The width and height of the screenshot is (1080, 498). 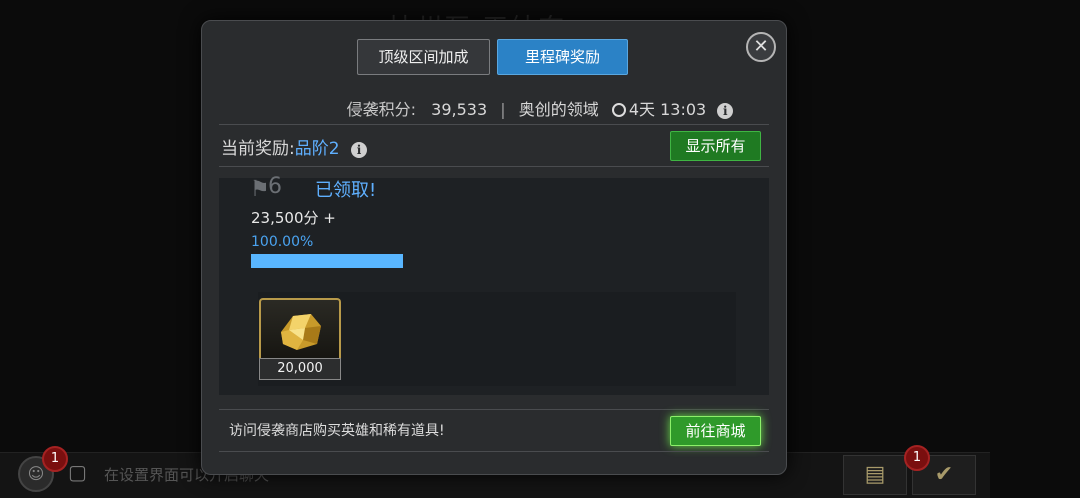 I want to click on current-reward-label: 当前奖励:, so click(x=258, y=149).